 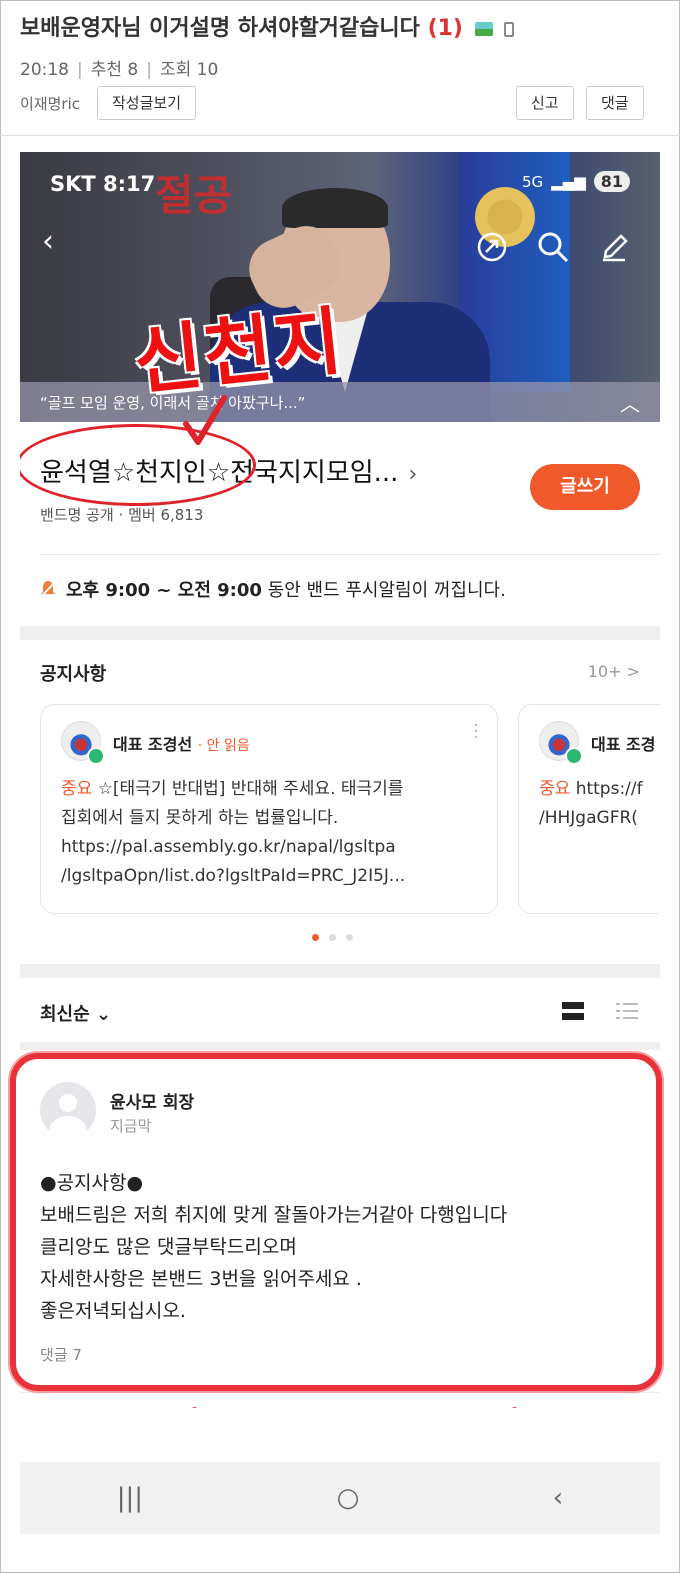 I want to click on status-bar-time: SKT 8:17, so click(x=103, y=184).